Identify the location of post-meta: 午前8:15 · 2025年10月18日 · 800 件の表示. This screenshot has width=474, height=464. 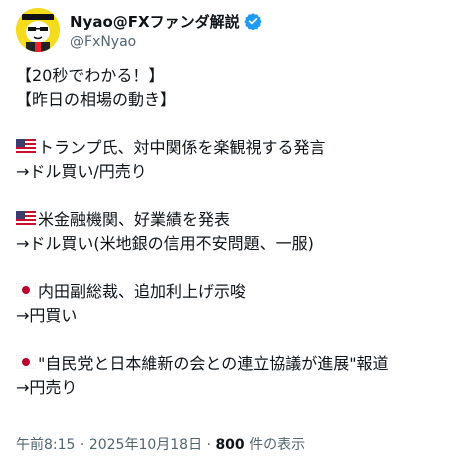
(160, 444).